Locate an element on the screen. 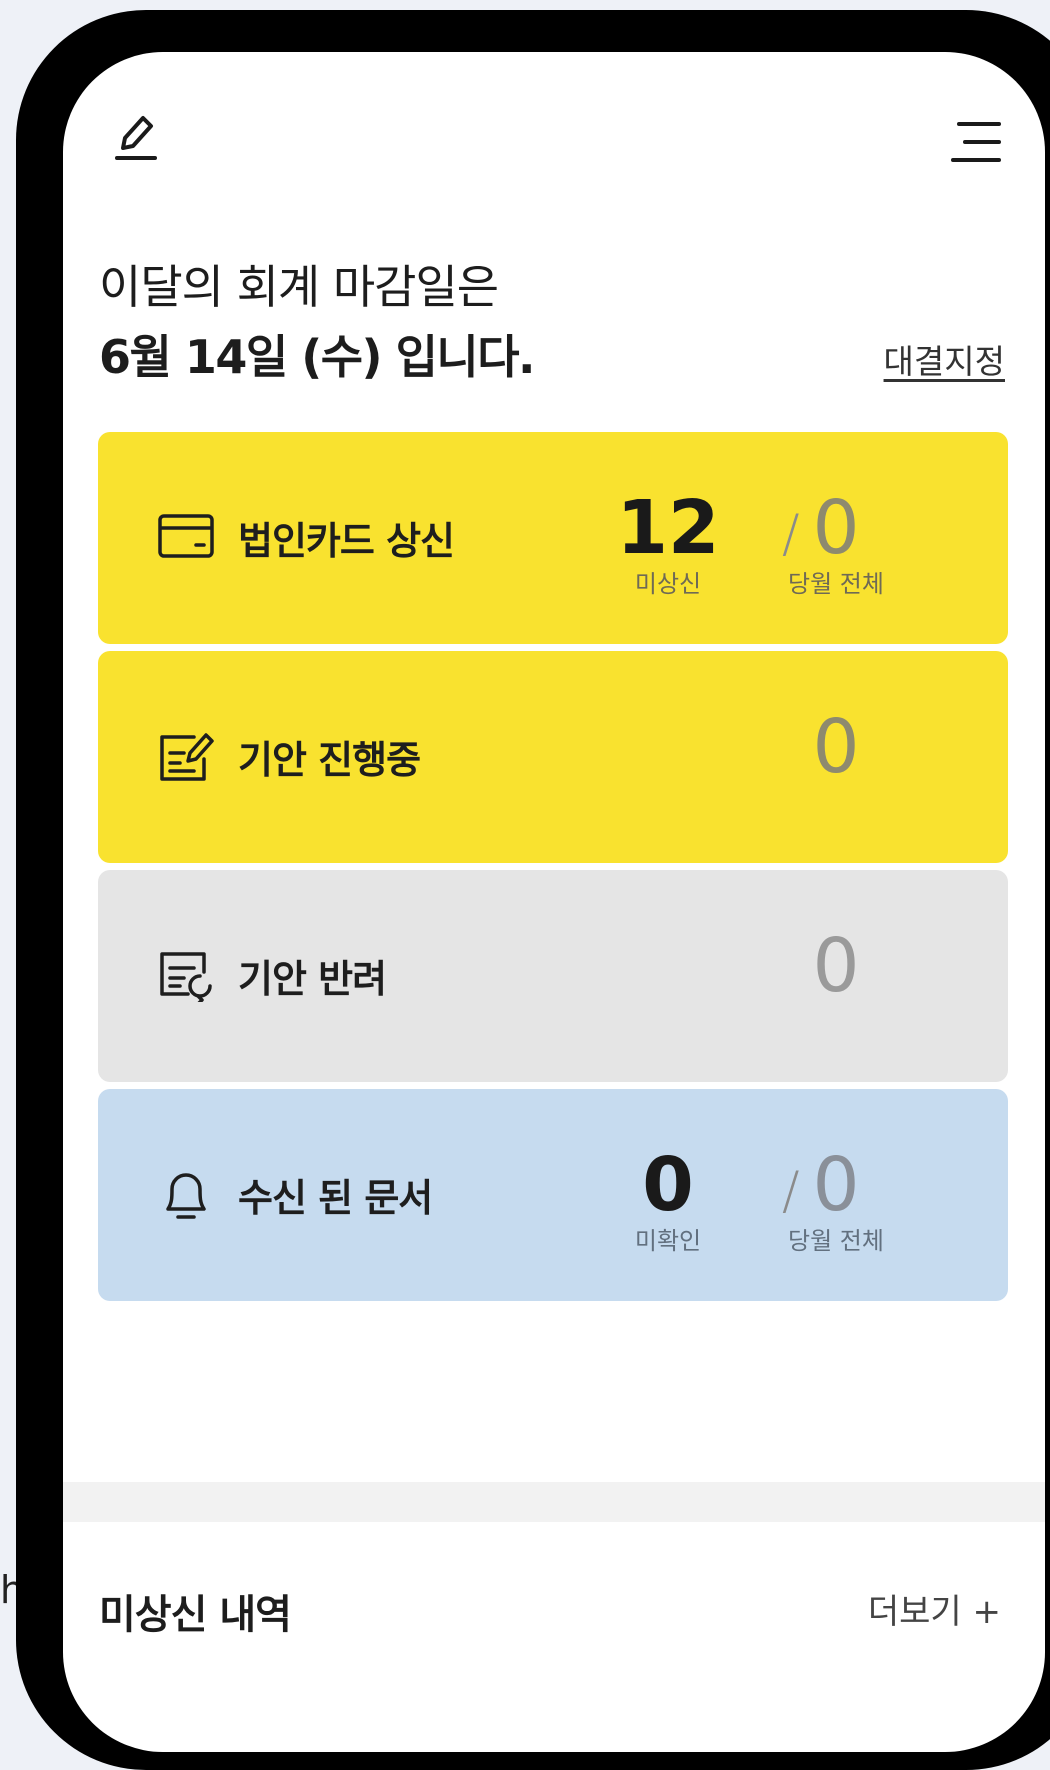 This screenshot has width=1050, height=1770. headline-line1: 이달의 회계 마감일은 is located at coordinates (299, 287).